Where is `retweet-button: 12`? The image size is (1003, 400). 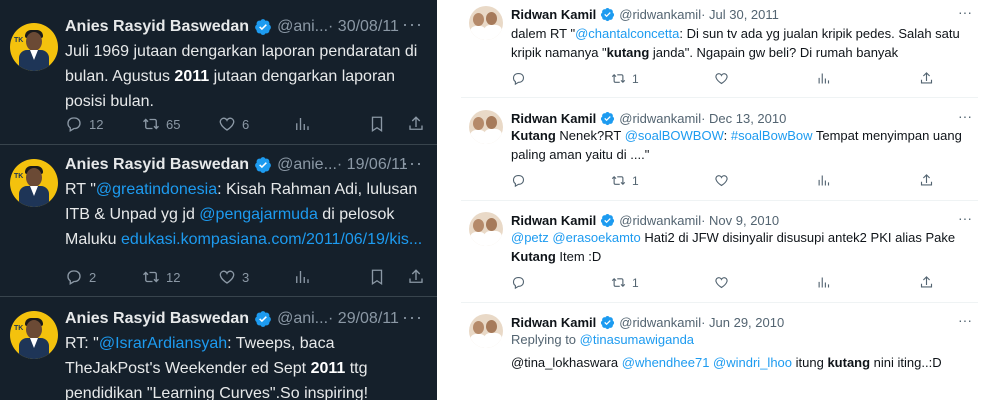 retweet-button: 12 is located at coordinates (161, 277).